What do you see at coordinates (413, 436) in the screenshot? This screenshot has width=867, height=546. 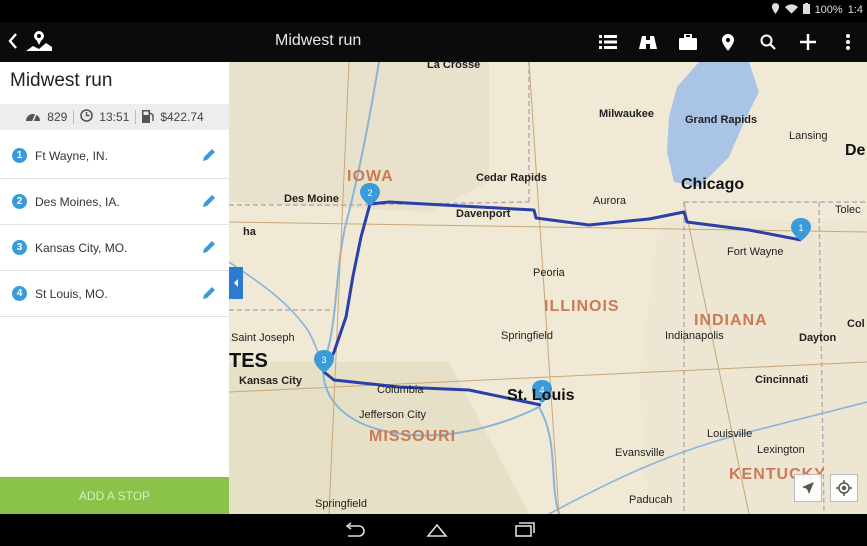 I see `state-label: MISSOURI` at bounding box center [413, 436].